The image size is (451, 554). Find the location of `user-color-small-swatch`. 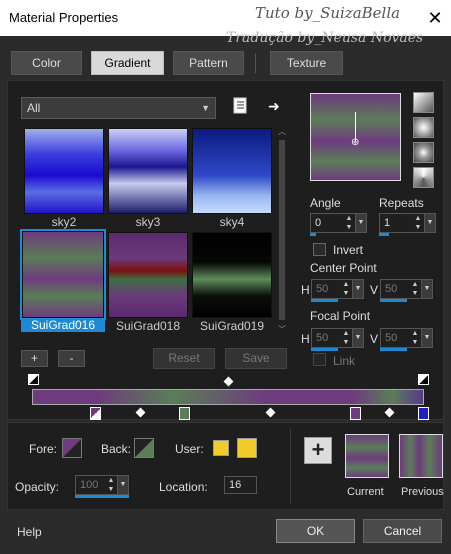

user-color-small-swatch is located at coordinates (221, 448).